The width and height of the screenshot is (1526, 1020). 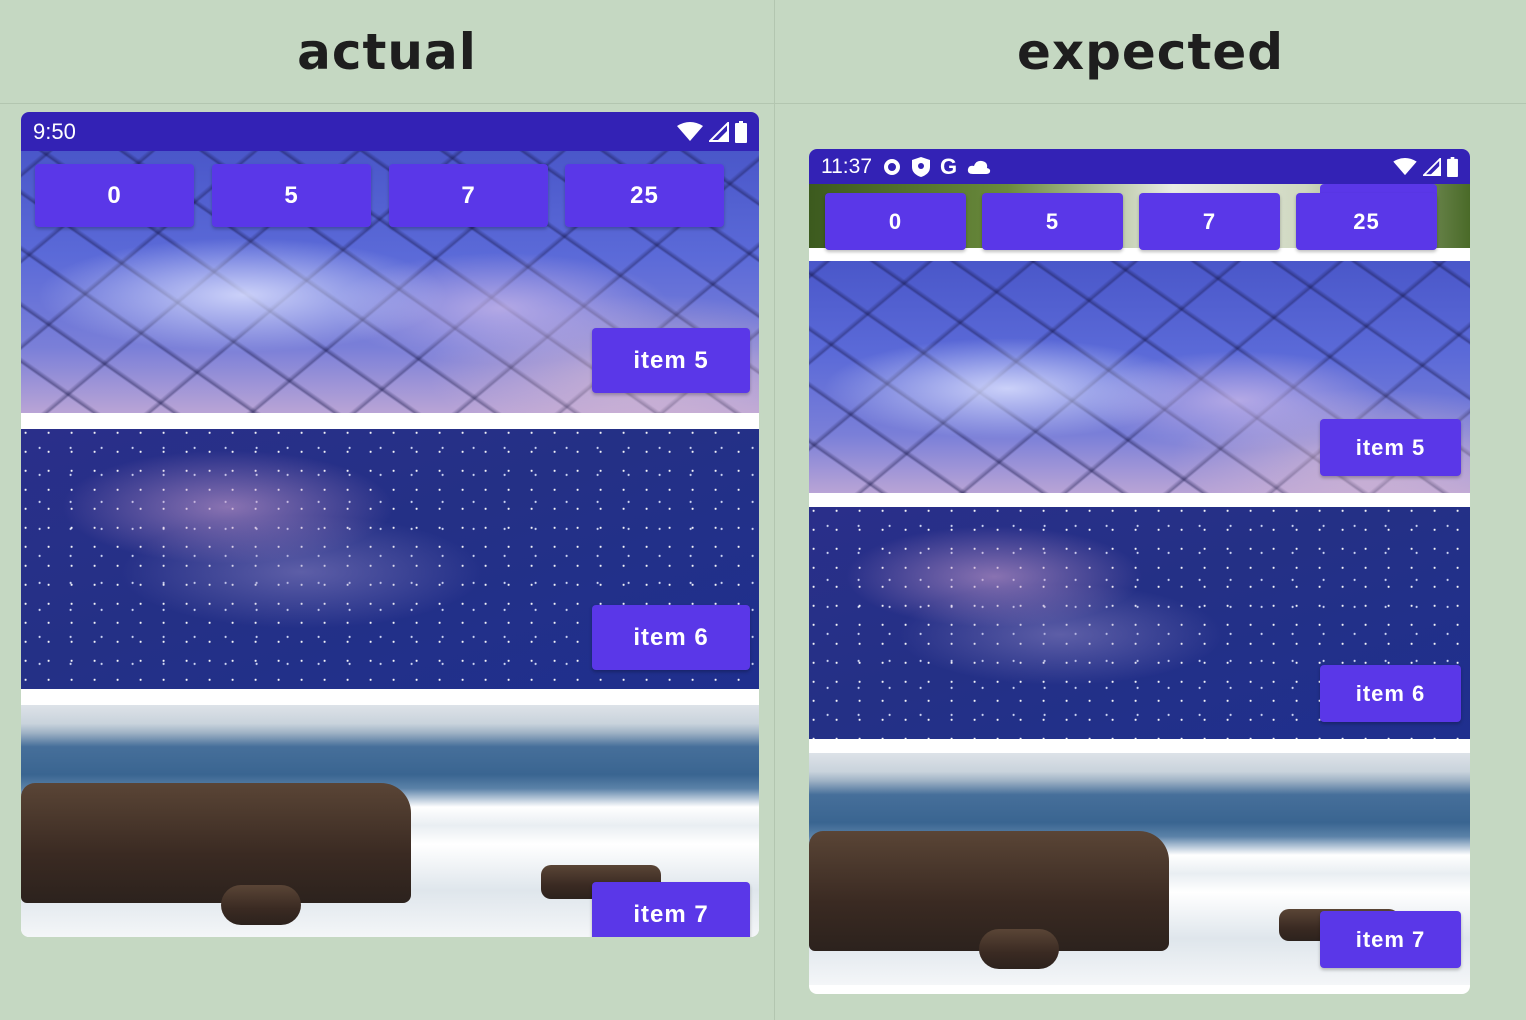 I want to click on expected-header: expected, so click(x=1150, y=51).